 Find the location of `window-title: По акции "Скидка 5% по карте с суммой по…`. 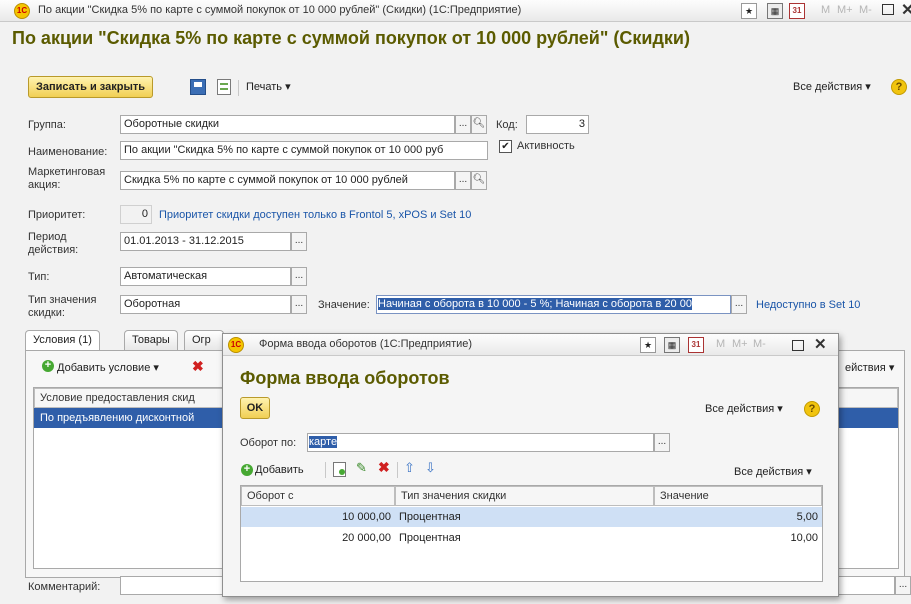

window-title: По акции "Скидка 5% по карте с суммой по… is located at coordinates (280, 10).